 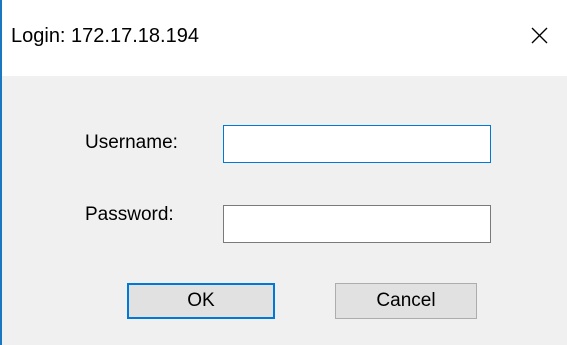 What do you see at coordinates (131, 142) in the screenshot?
I see `username-label: Username:` at bounding box center [131, 142].